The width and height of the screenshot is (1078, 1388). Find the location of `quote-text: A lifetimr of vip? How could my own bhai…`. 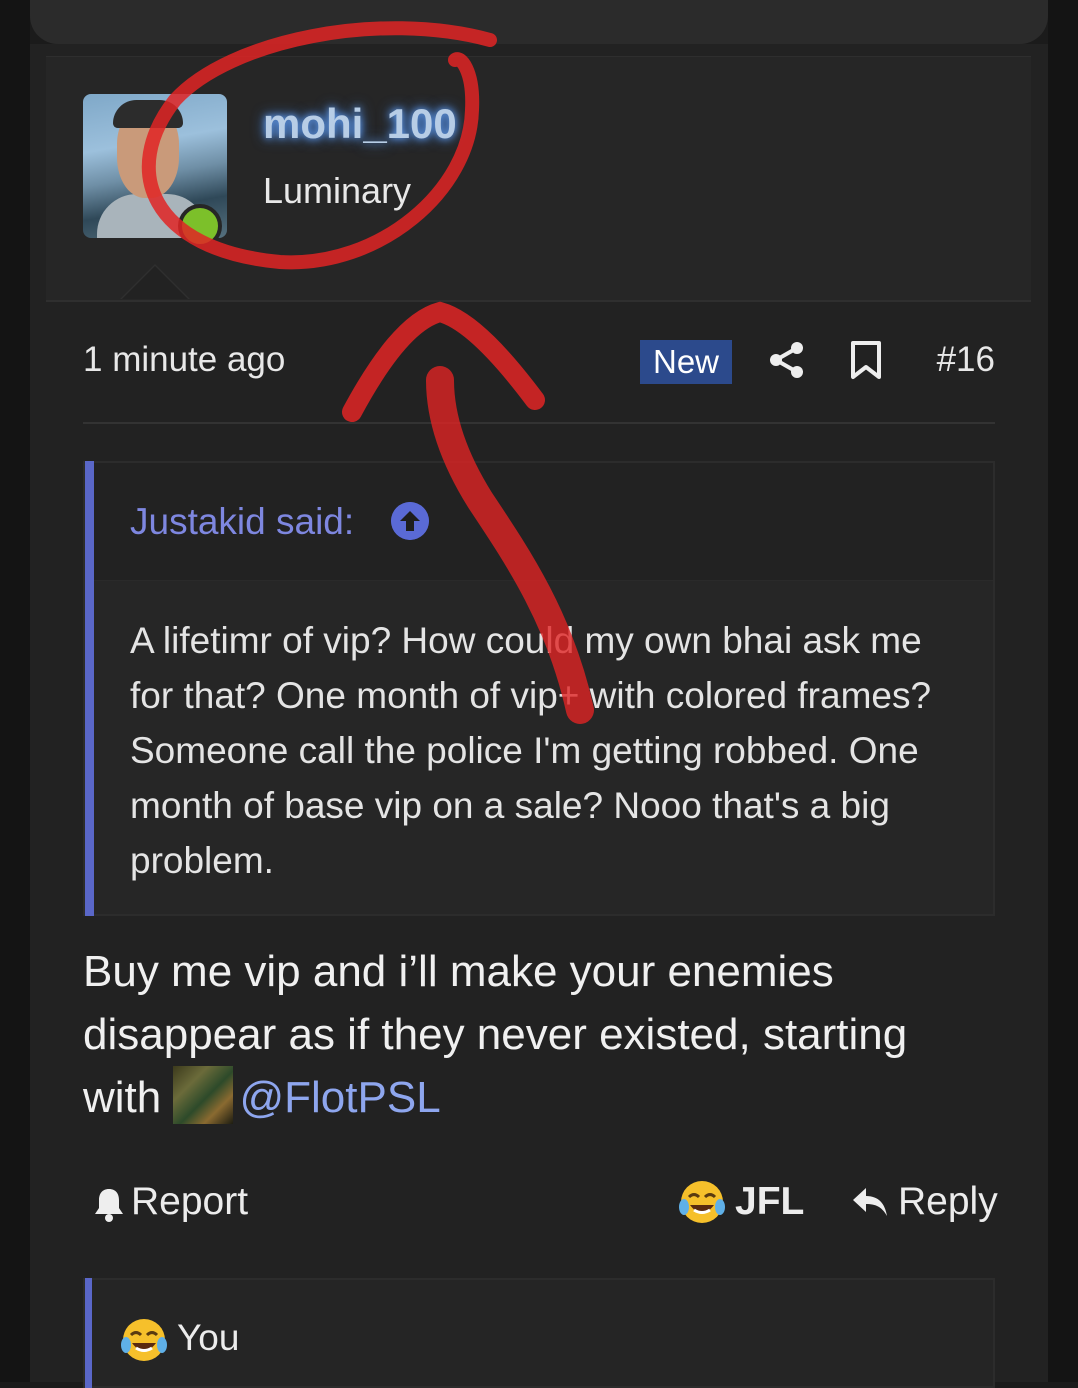

quote-text: A lifetimr of vip? How could my own bhai… is located at coordinates (531, 750).